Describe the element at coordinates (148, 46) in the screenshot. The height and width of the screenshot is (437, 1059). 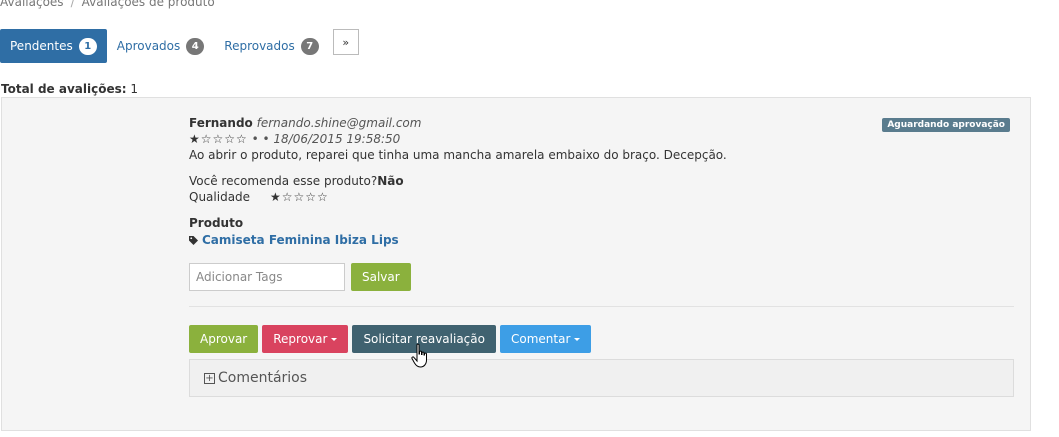
I see `tab-label: Aprovados` at that location.